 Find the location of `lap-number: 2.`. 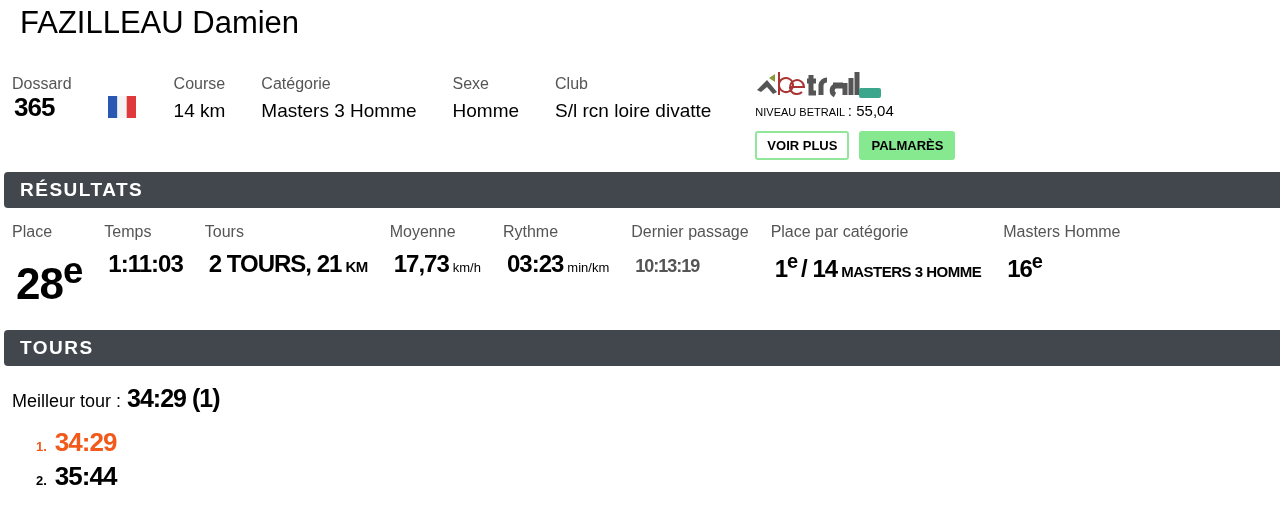

lap-number: 2. is located at coordinates (41, 480).